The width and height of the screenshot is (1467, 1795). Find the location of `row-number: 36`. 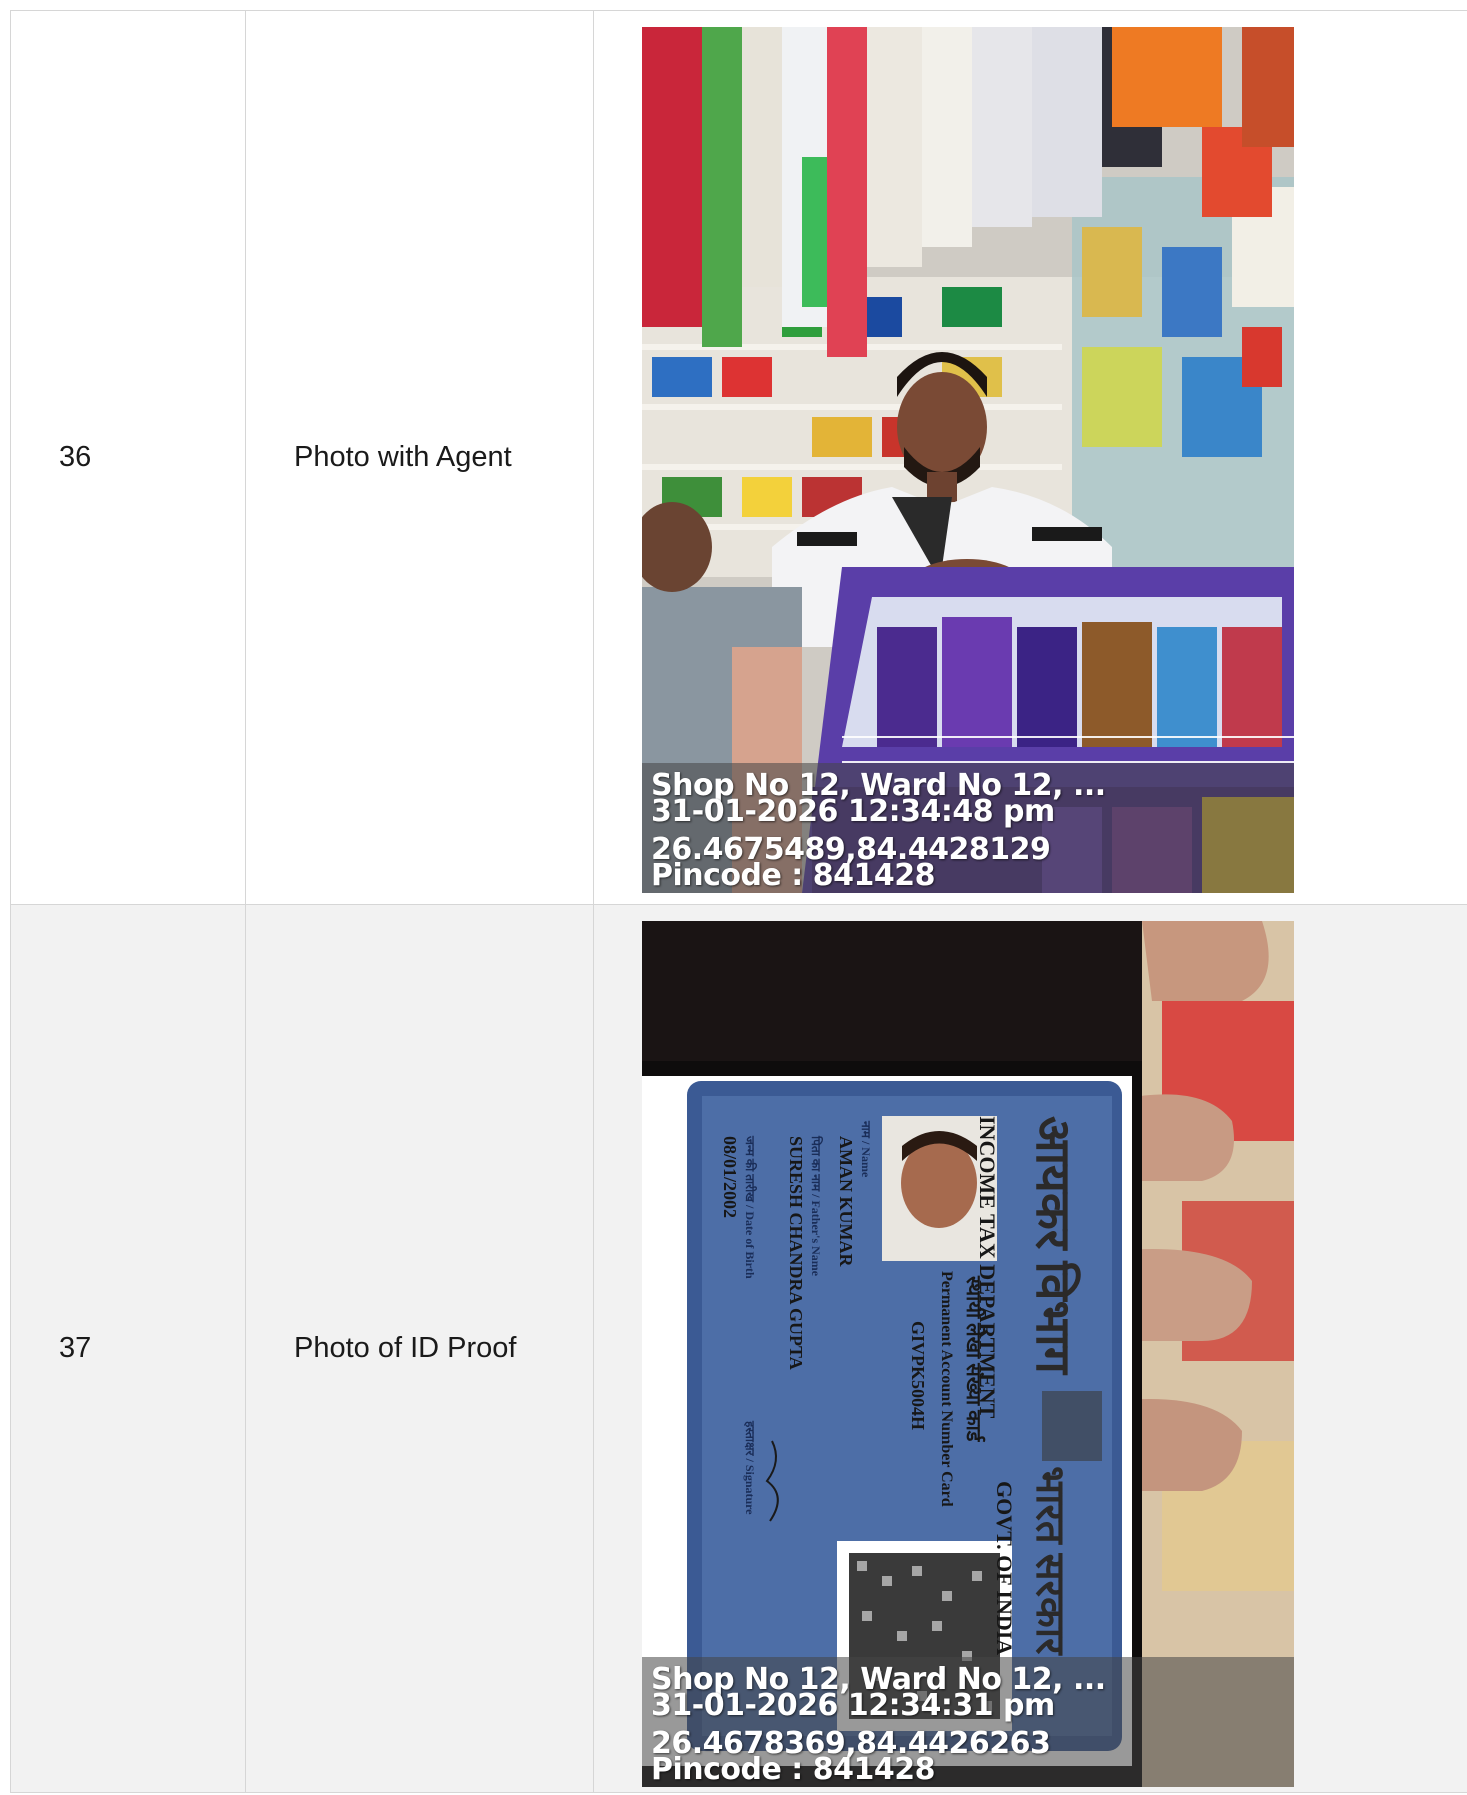

row-number: 36 is located at coordinates (128, 457).